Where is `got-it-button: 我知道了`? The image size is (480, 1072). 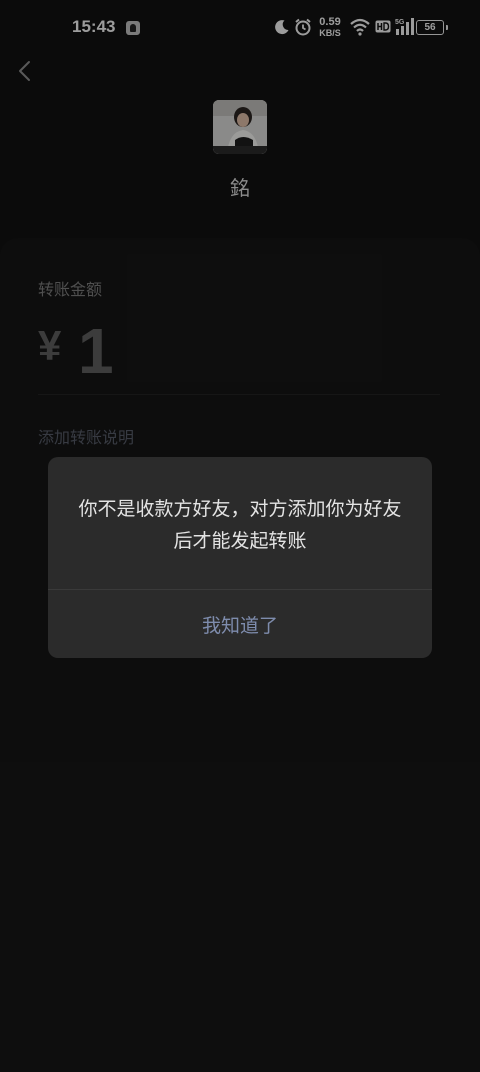 got-it-button: 我知道了 is located at coordinates (240, 624).